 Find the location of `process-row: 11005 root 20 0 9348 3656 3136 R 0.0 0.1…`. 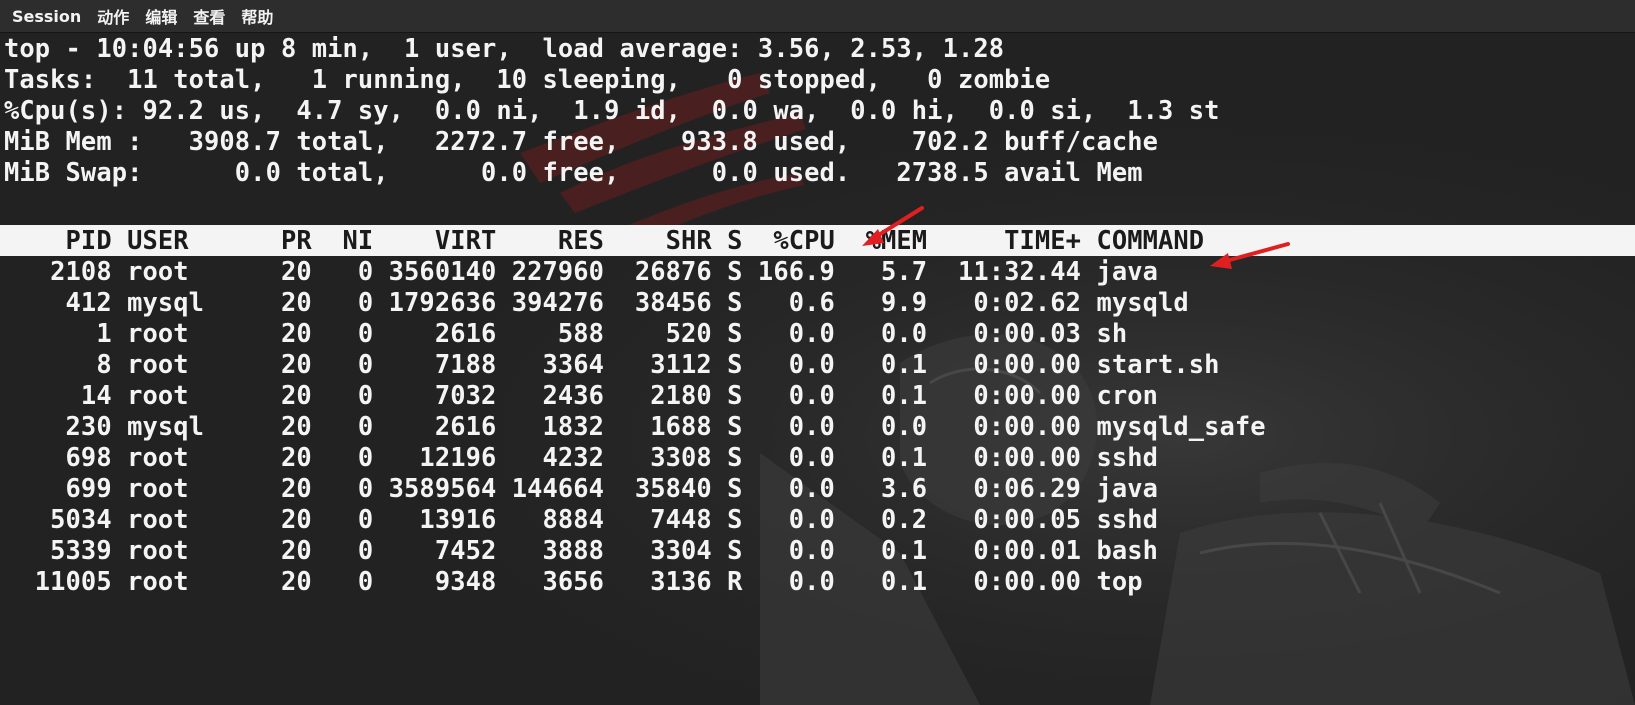

process-row: 11005 root 20 0 9348 3656 3136 R 0.0 0.1… is located at coordinates (573, 581).